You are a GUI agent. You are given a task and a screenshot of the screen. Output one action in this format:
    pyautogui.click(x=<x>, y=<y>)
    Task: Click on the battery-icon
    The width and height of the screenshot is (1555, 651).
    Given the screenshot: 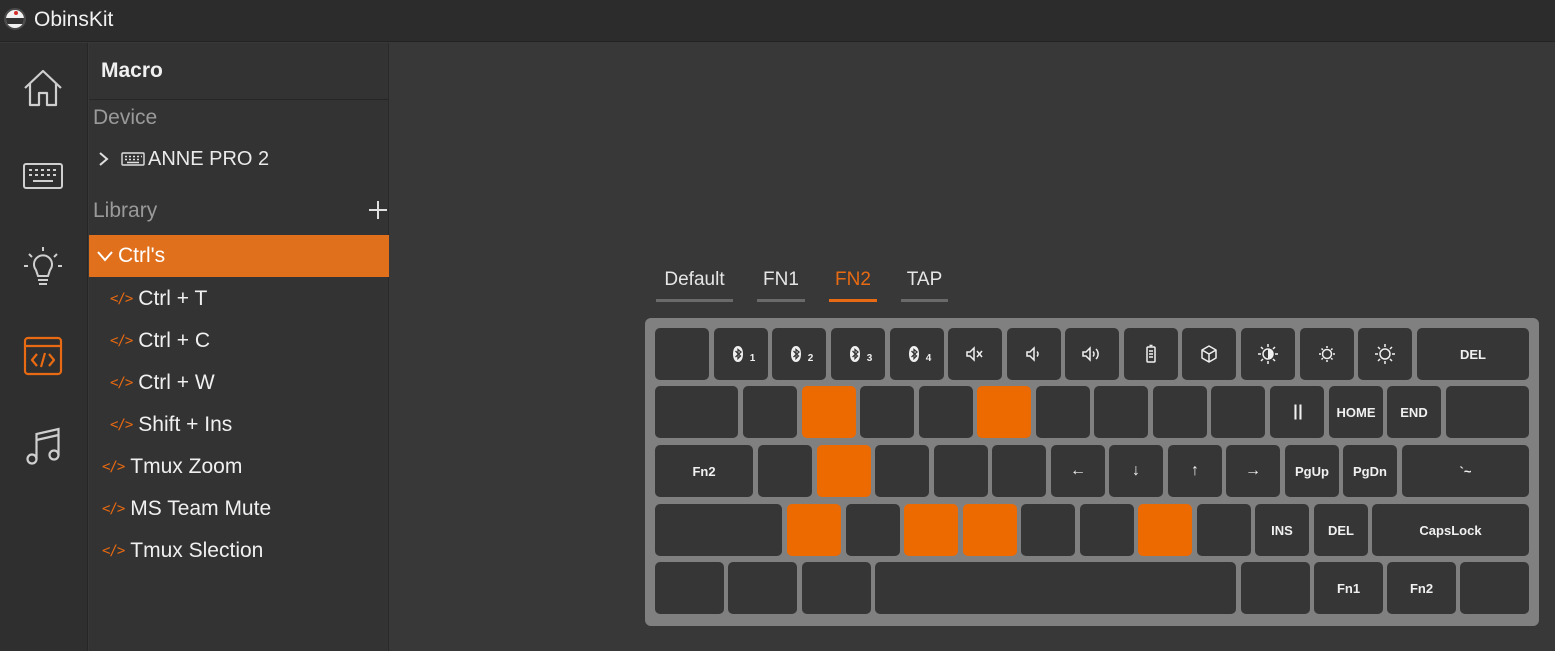 What is the action you would take?
    pyautogui.click(x=1151, y=353)
    